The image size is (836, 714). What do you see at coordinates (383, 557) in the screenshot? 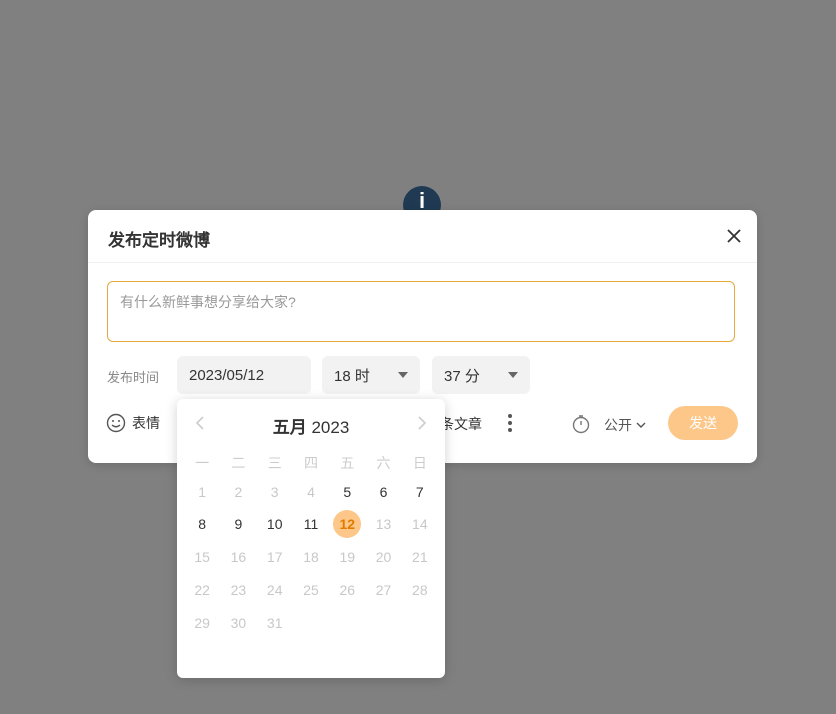
I see `calendar-day: 20` at bounding box center [383, 557].